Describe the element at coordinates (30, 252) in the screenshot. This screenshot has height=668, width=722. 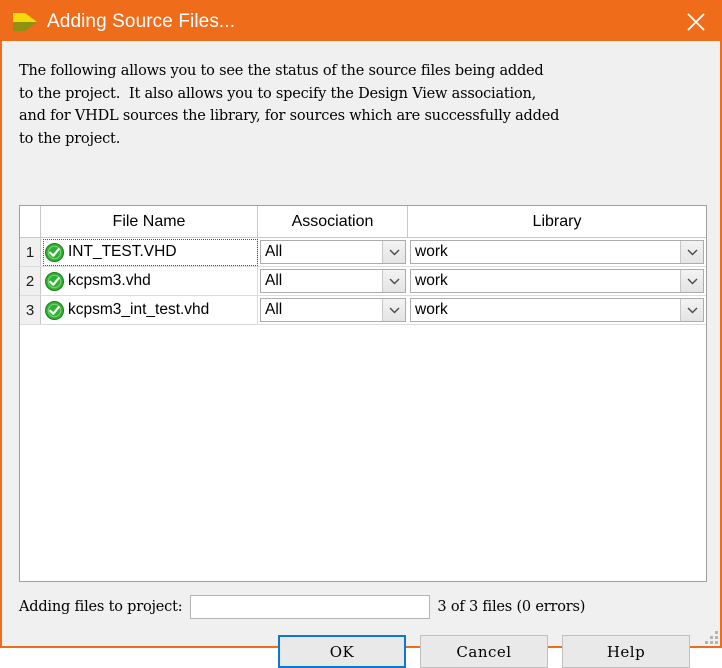
I see `row-number: 1` at that location.